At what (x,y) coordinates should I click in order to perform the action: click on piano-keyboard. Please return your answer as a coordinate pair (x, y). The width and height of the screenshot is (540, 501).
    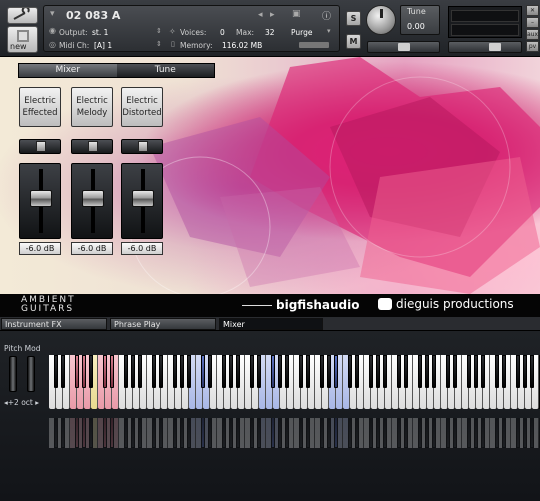
    Looking at the image, I should click on (294, 382).